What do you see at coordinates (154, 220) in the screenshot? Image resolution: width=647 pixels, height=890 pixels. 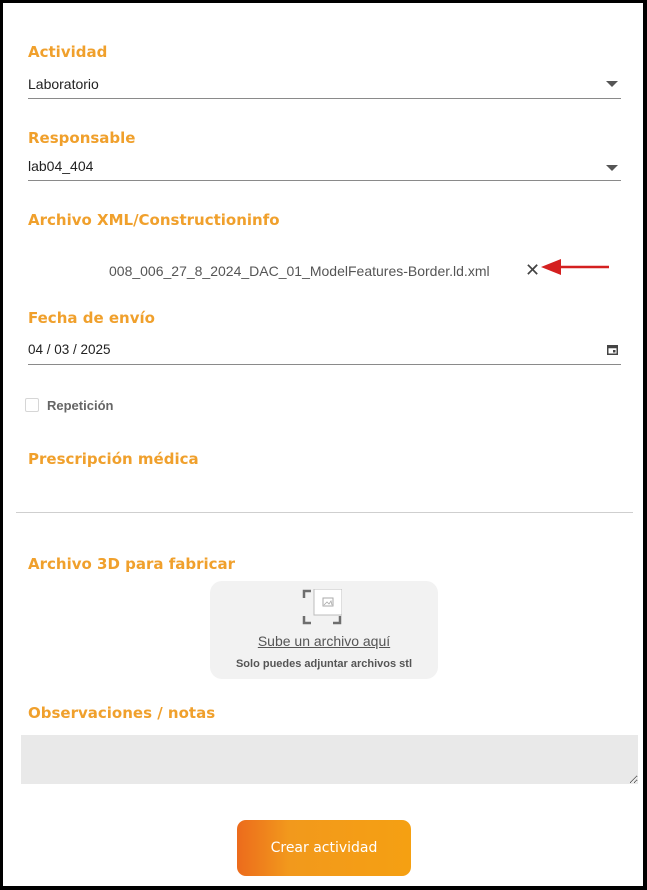 I see `xml-file-label: Archivo XML/Constructioninfo` at bounding box center [154, 220].